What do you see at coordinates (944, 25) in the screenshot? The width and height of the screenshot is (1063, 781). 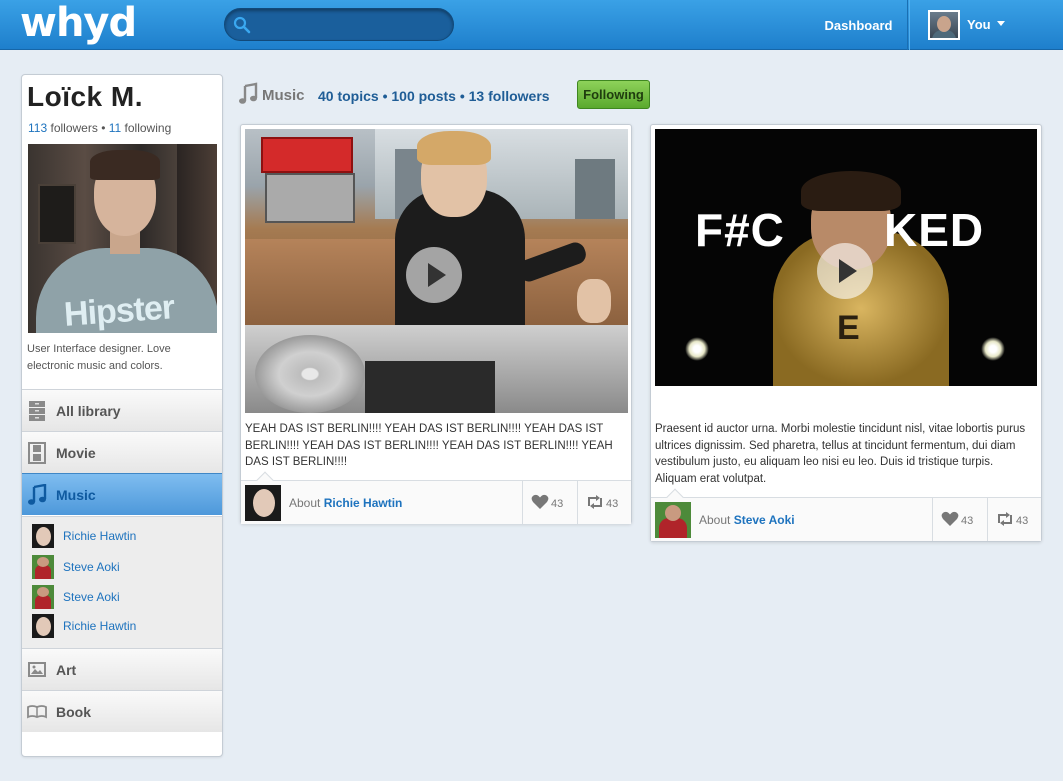 I see `user-avatar` at bounding box center [944, 25].